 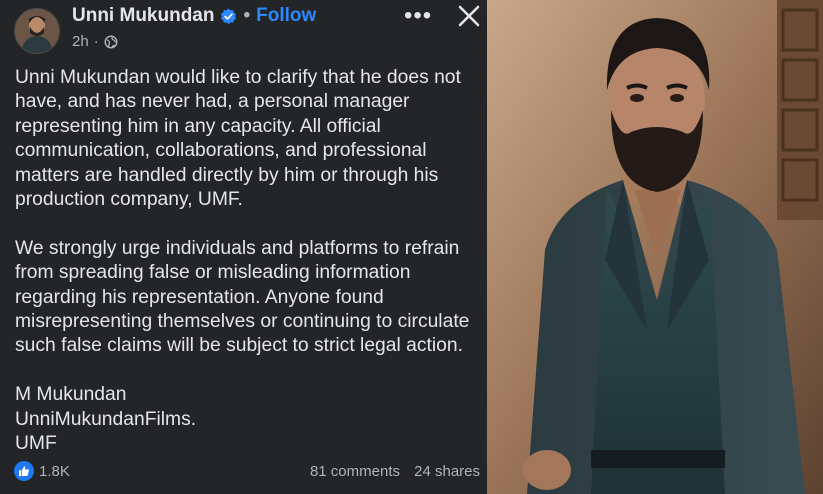 I want to click on follow-button: Follow, so click(x=286, y=16).